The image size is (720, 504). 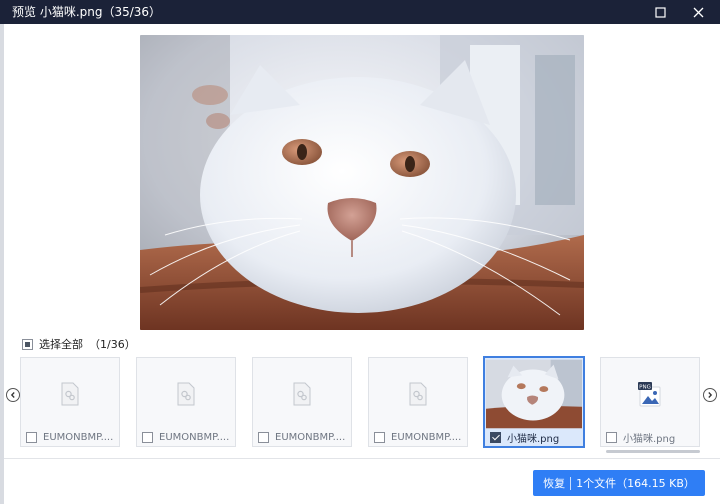 What do you see at coordinates (112, 344) in the screenshot?
I see `selection-count: （1/36）` at bounding box center [112, 344].